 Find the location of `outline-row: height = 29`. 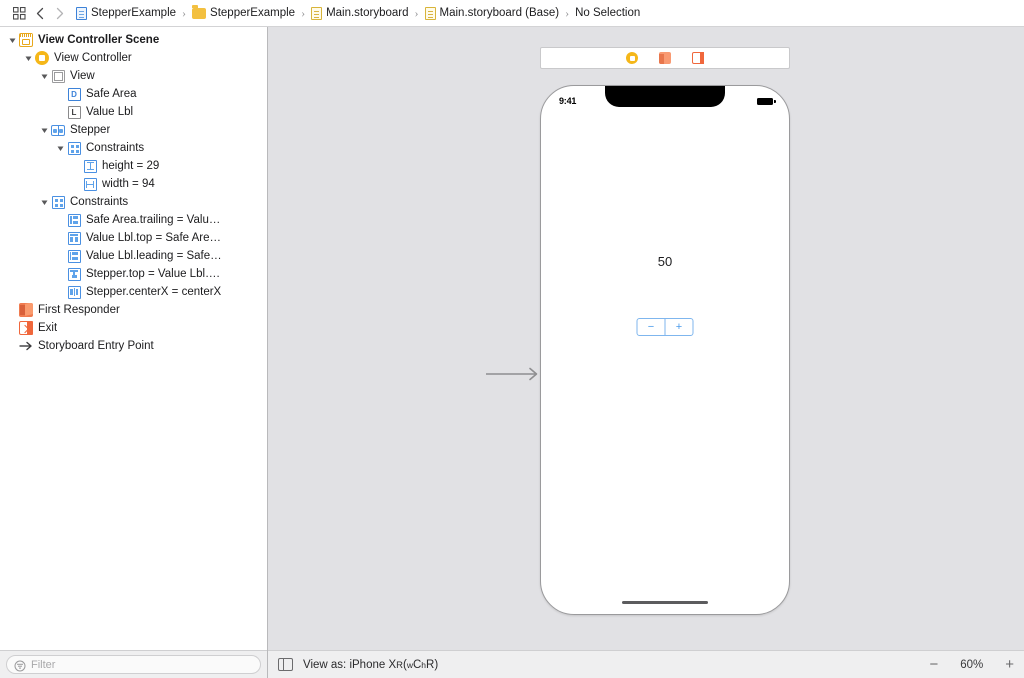

outline-row: height = 29 is located at coordinates (133, 166).